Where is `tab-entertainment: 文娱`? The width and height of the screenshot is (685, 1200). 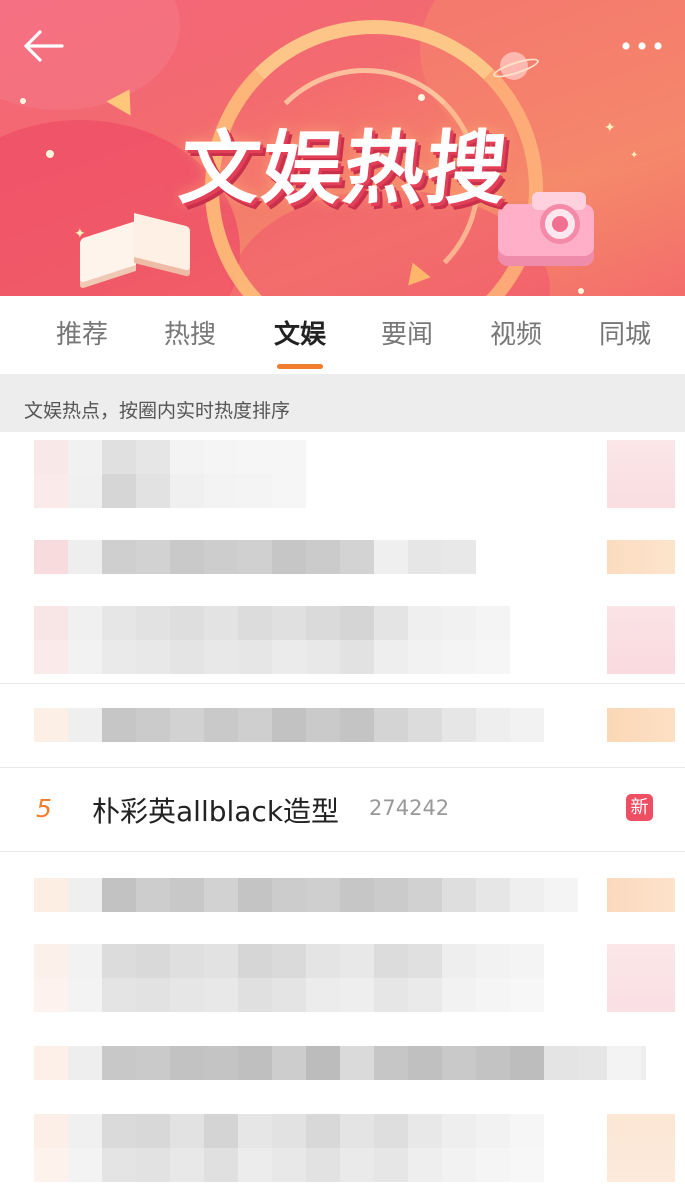
tab-entertainment: 文娱 is located at coordinates (300, 332).